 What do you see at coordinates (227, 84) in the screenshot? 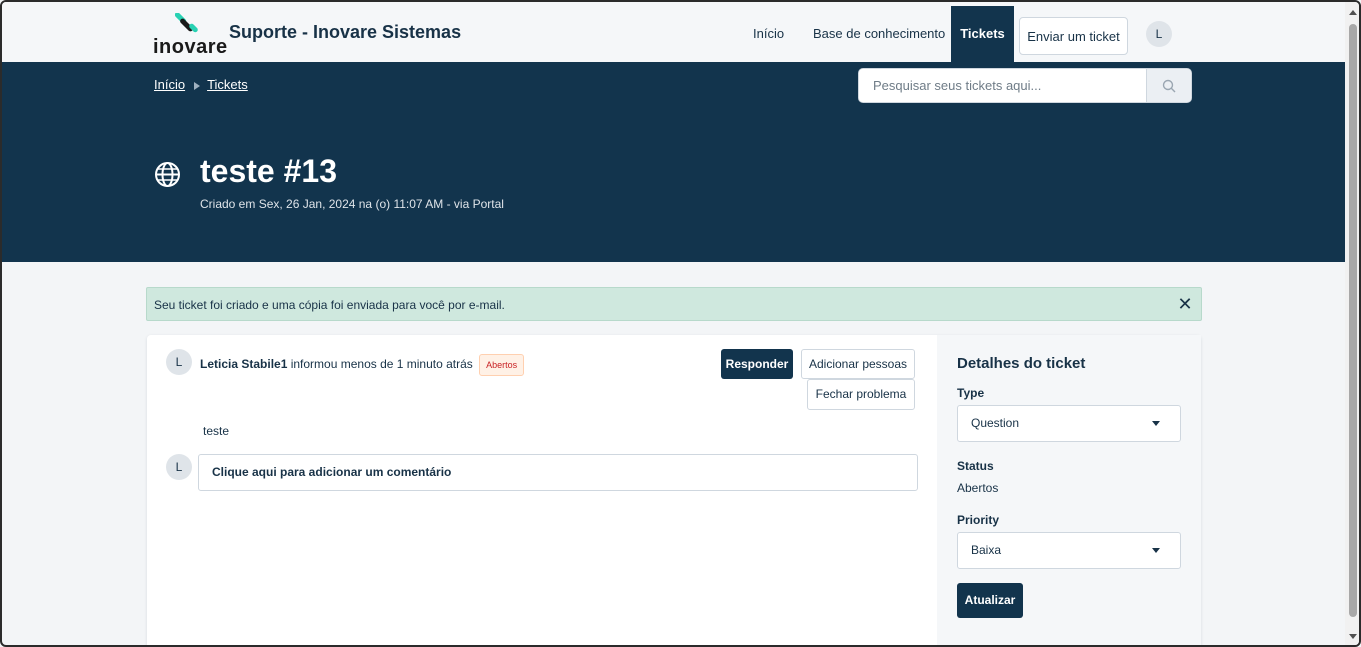
I see `breadcrumb-tickets-link: Tickets` at bounding box center [227, 84].